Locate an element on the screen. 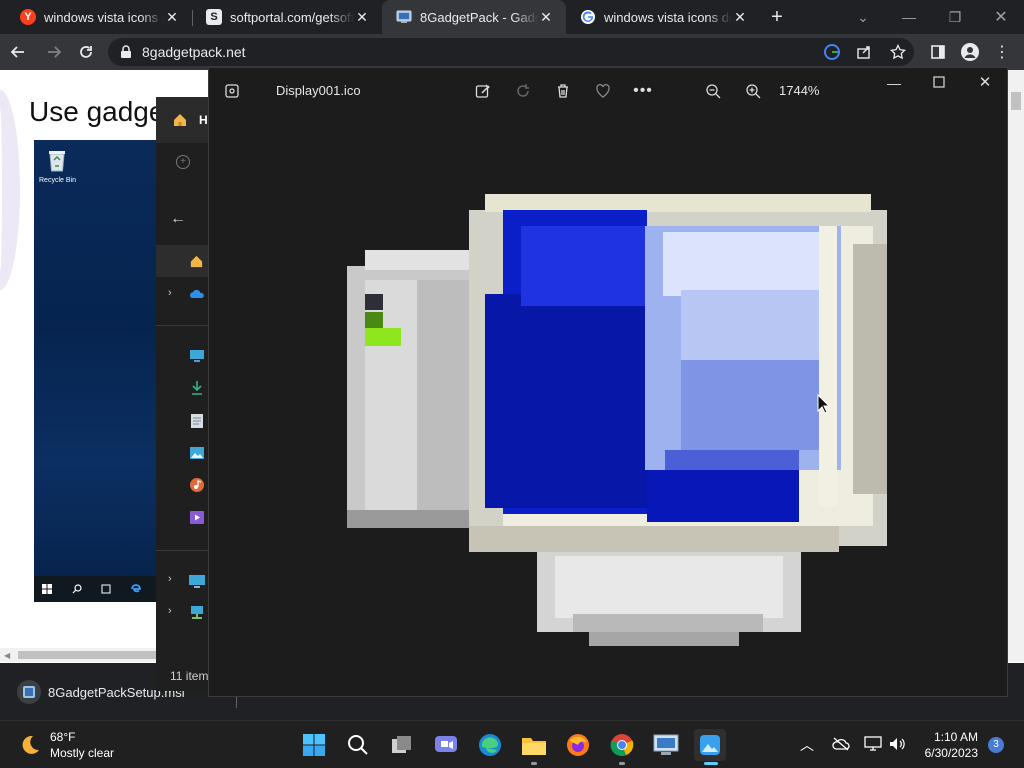  tab-title: softportal.com/getsoft is located at coordinates (292, 17).